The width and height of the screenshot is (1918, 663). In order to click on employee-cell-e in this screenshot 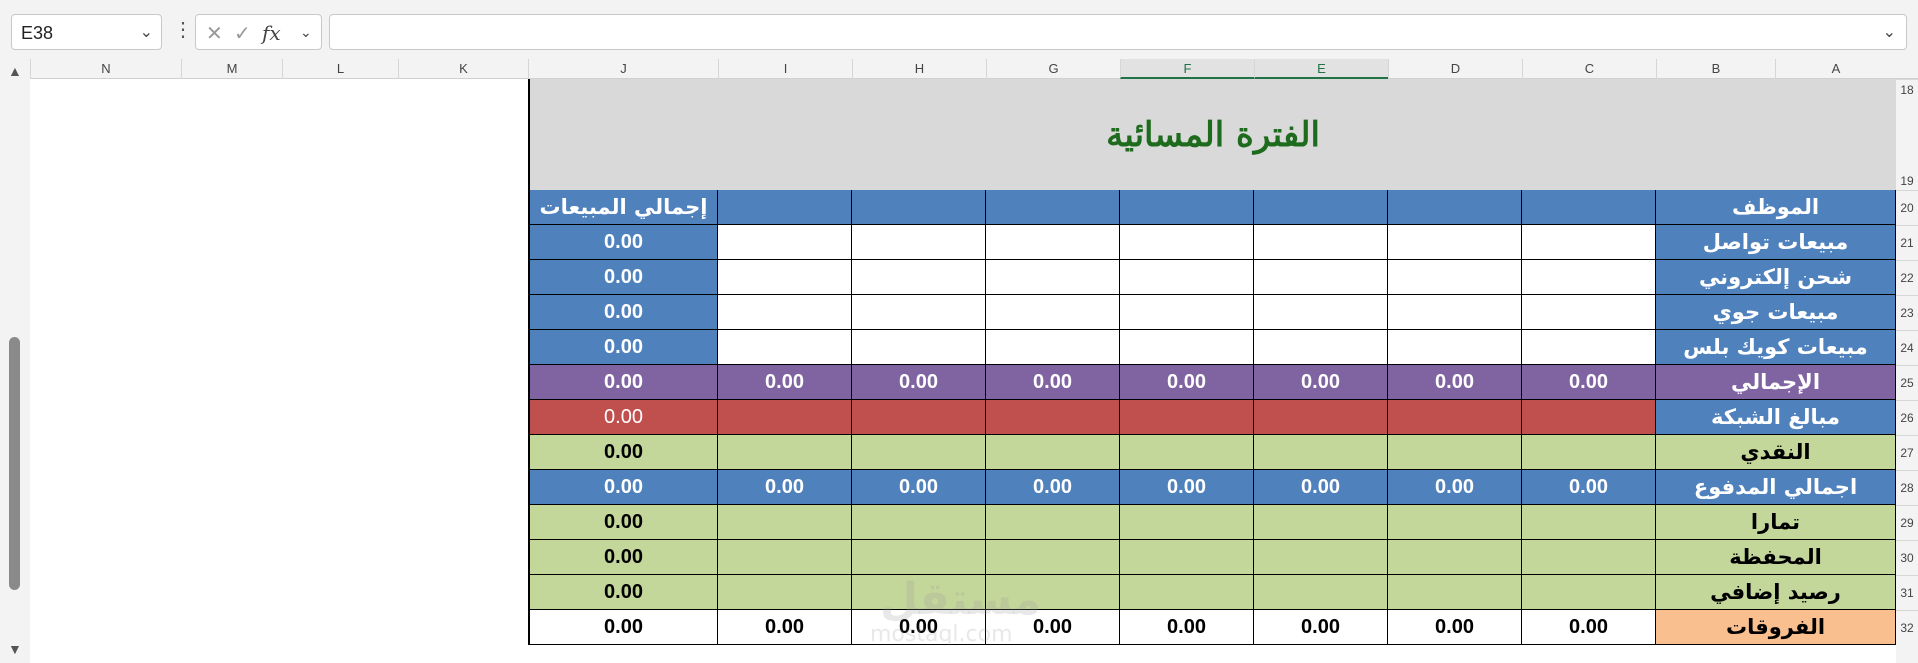, I will do `click(1321, 207)`.